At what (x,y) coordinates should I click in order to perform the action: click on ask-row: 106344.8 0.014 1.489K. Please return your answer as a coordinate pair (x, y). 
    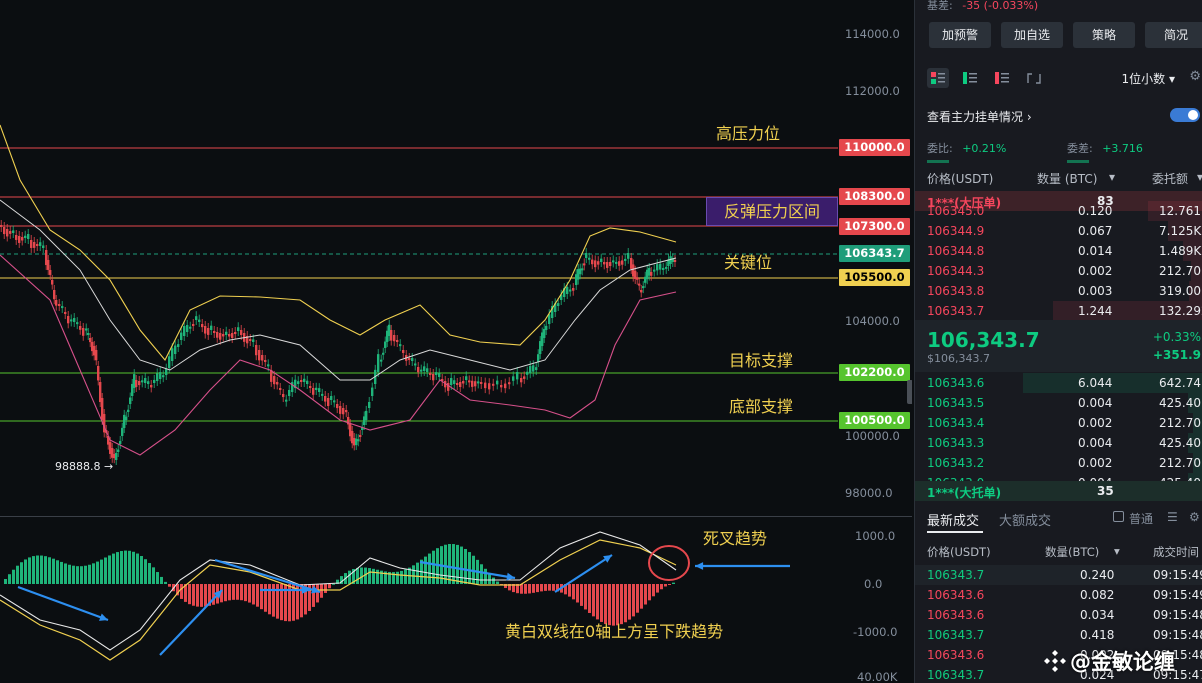
    Looking at the image, I should click on (1058, 251).